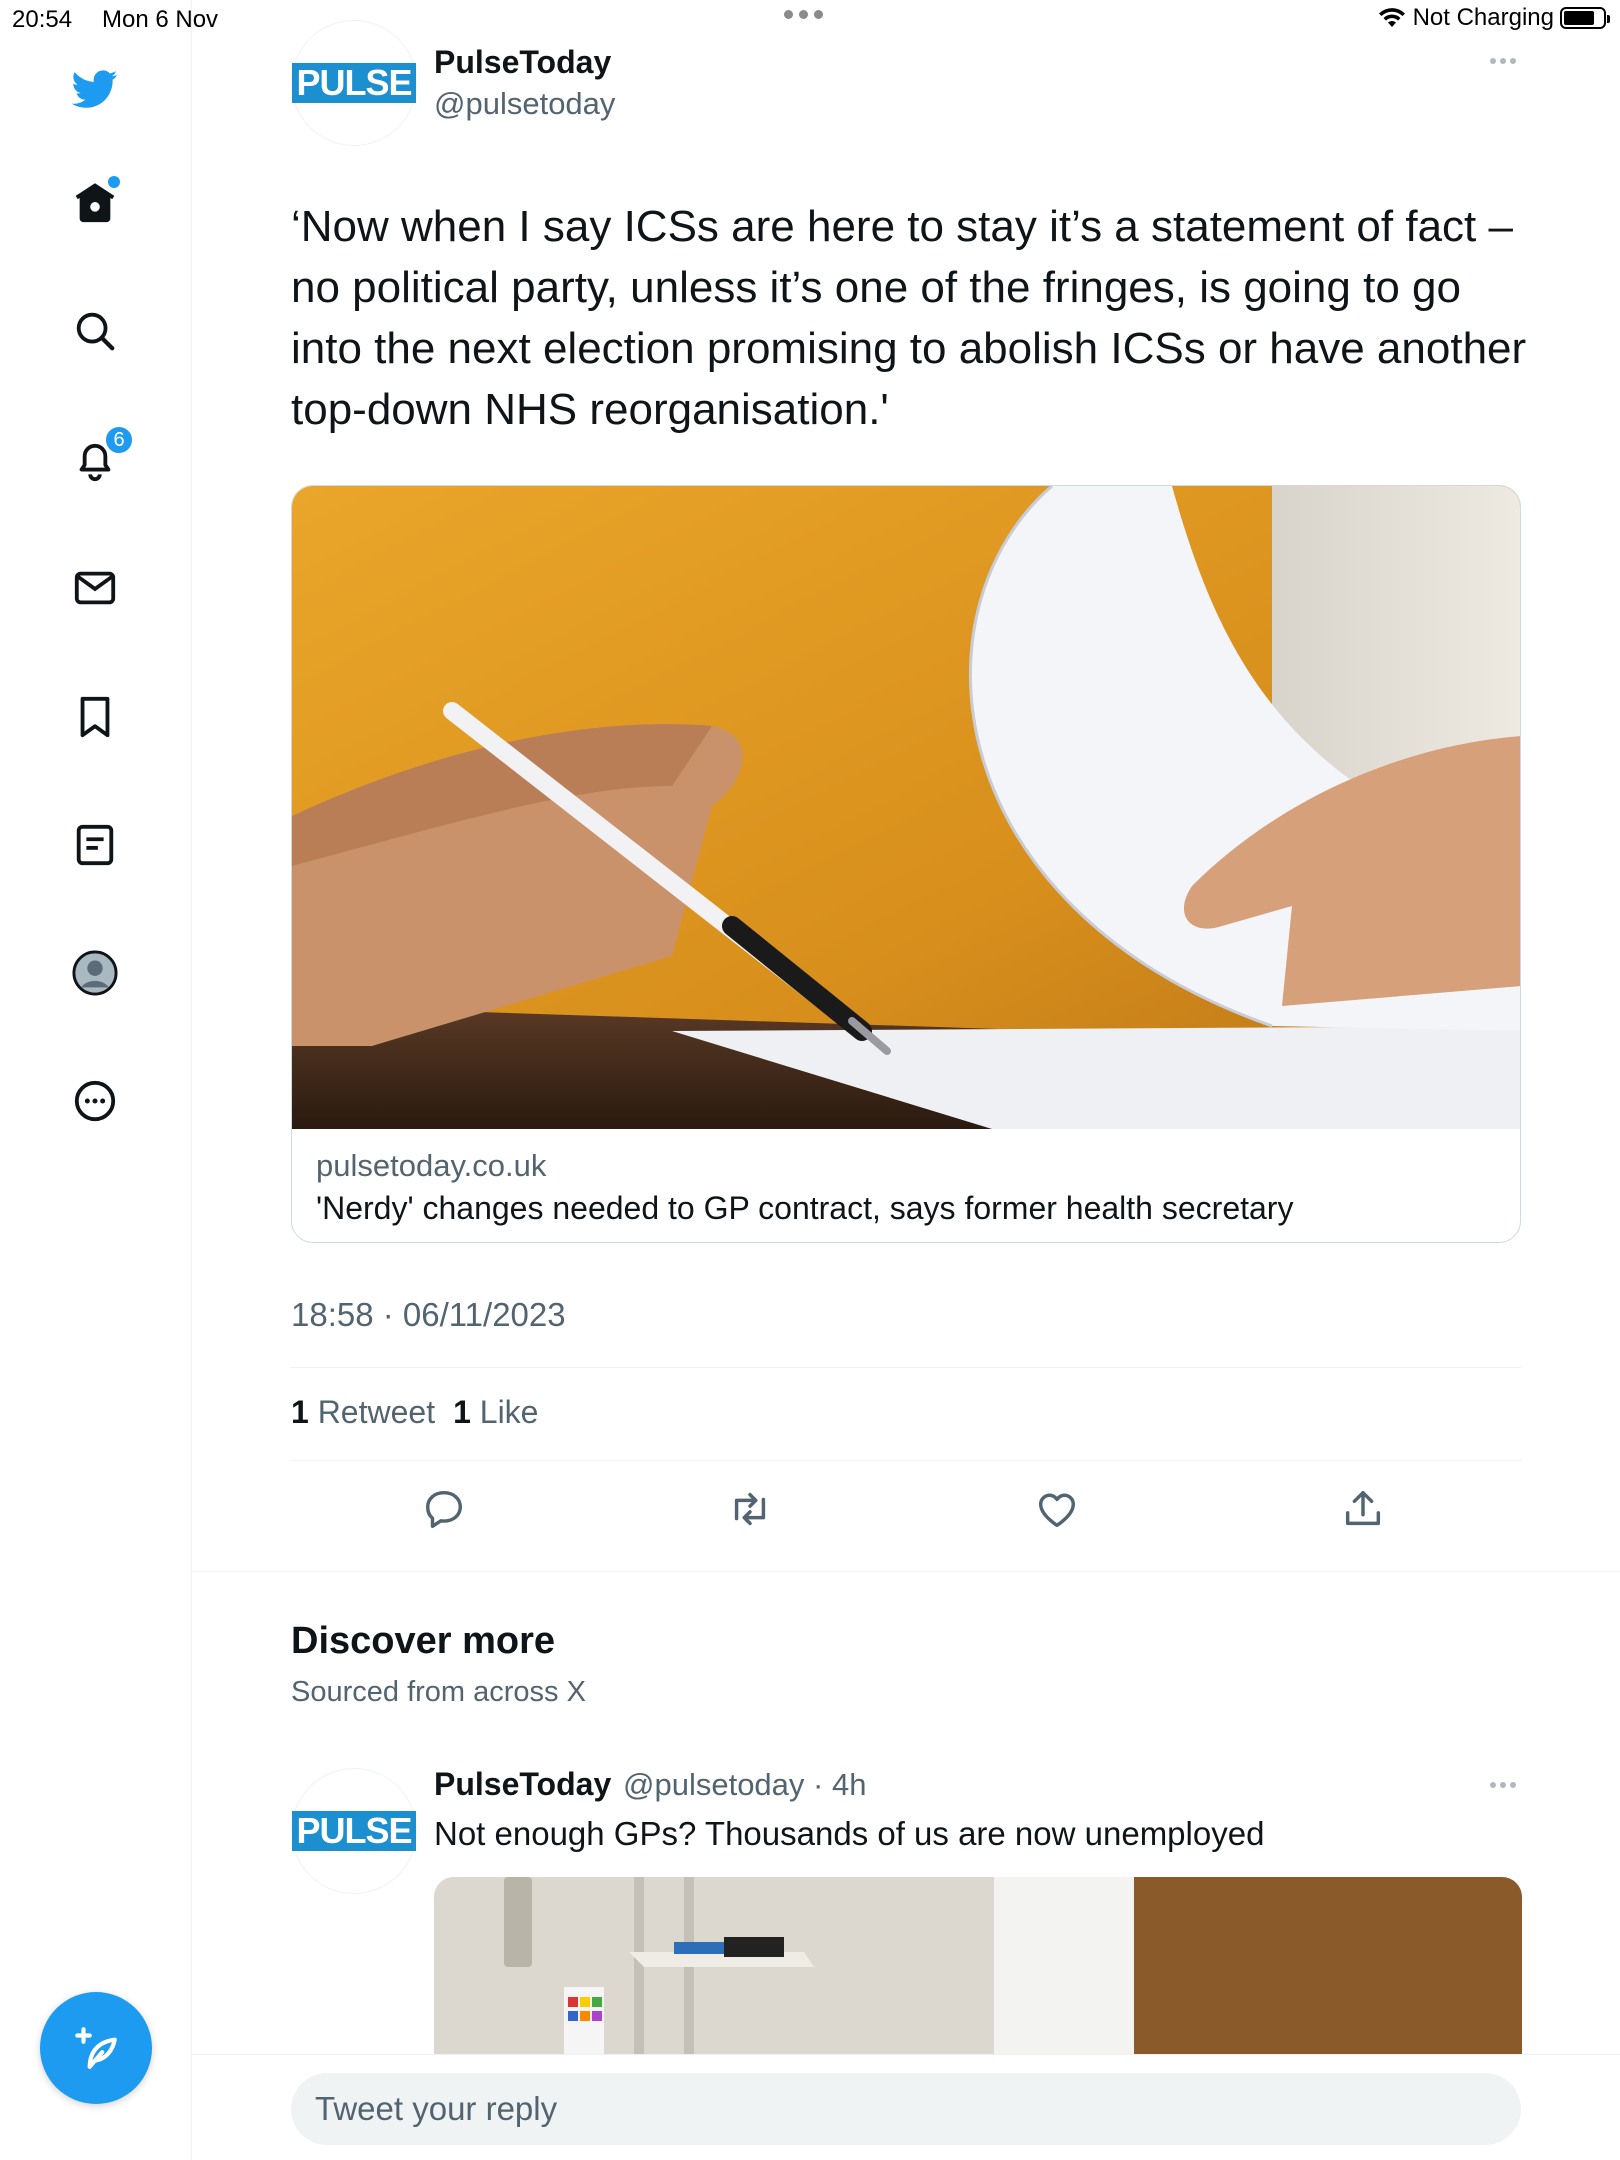 The width and height of the screenshot is (1620, 2160). I want to click on reply-bar, so click(906, 2107).